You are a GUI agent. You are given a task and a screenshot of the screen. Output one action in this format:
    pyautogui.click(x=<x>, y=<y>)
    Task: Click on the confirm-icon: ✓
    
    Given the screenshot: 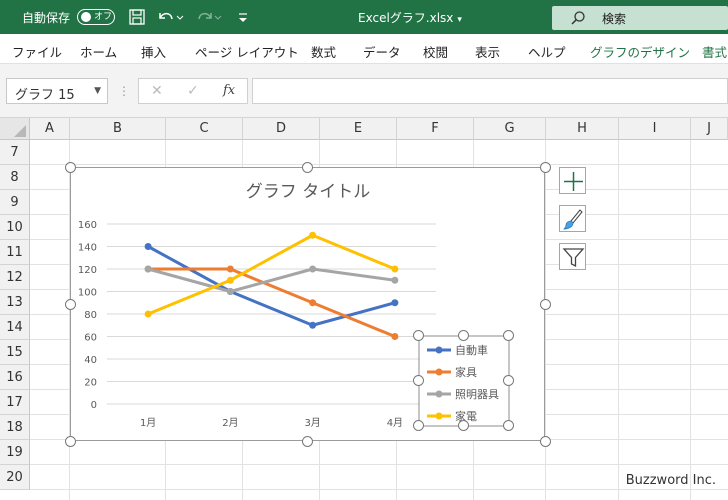 What is the action you would take?
    pyautogui.click(x=193, y=91)
    